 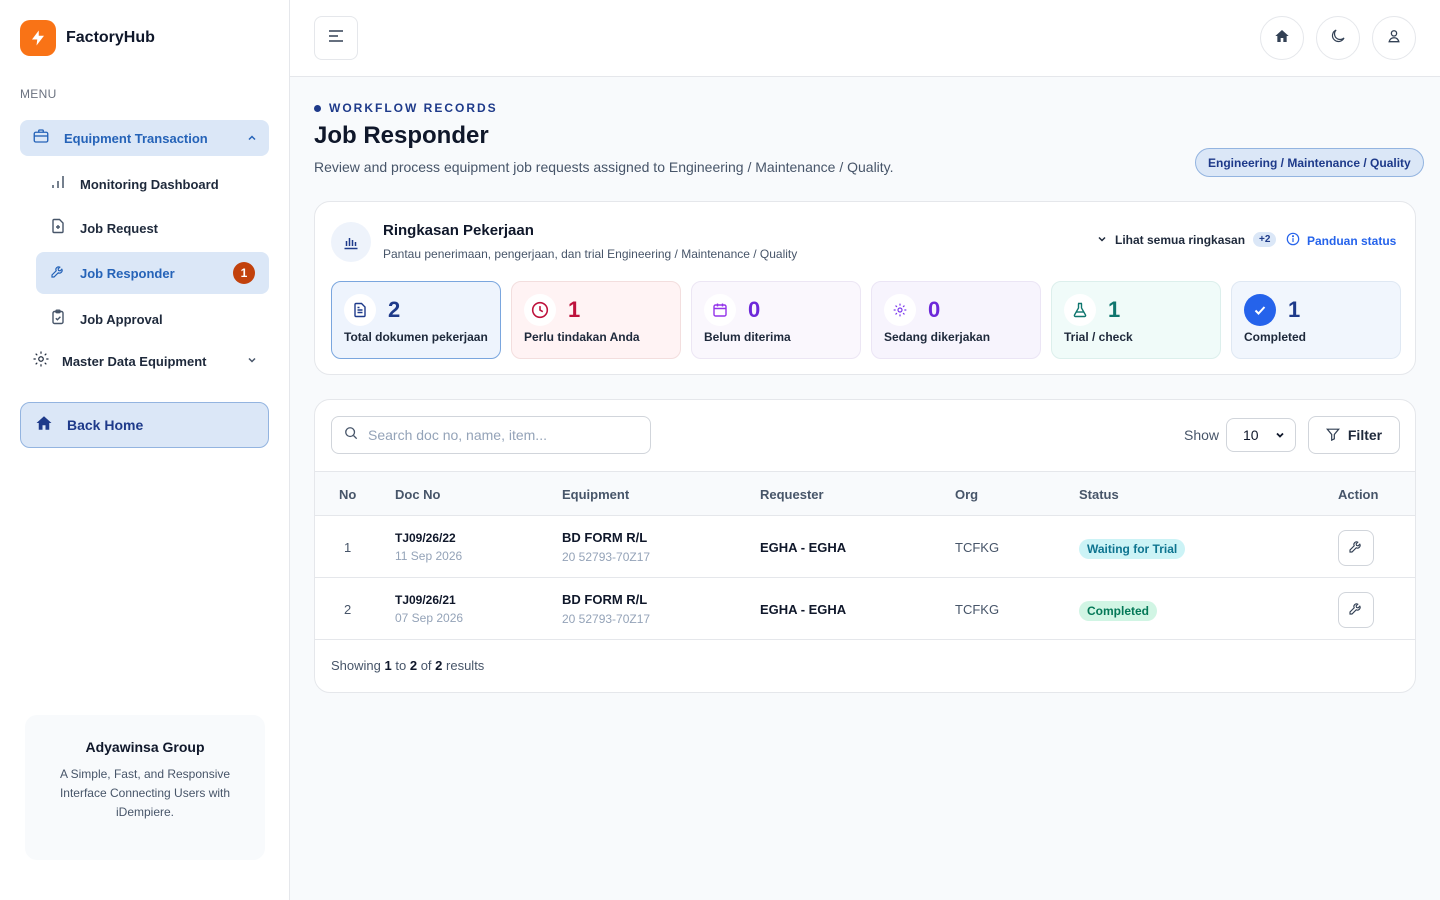 I want to click on column-header: Action, so click(x=1358, y=494).